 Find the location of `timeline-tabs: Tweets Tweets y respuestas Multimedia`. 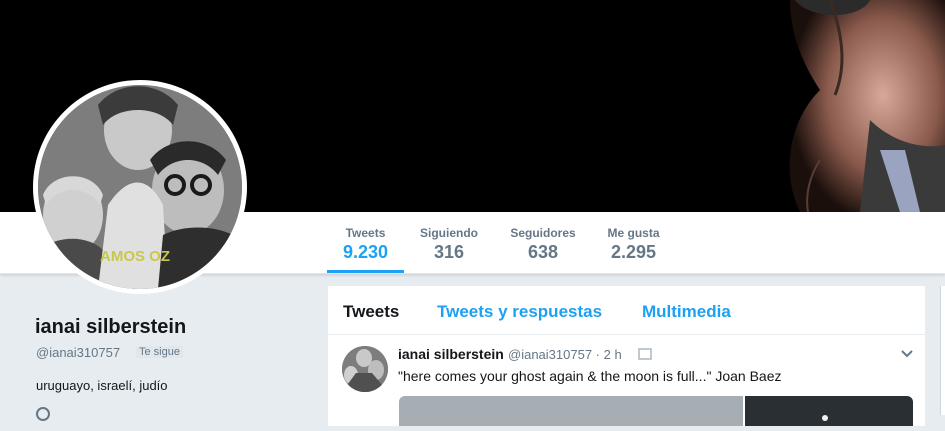

timeline-tabs: Tweets Tweets y respuestas Multimedia is located at coordinates (626, 310).